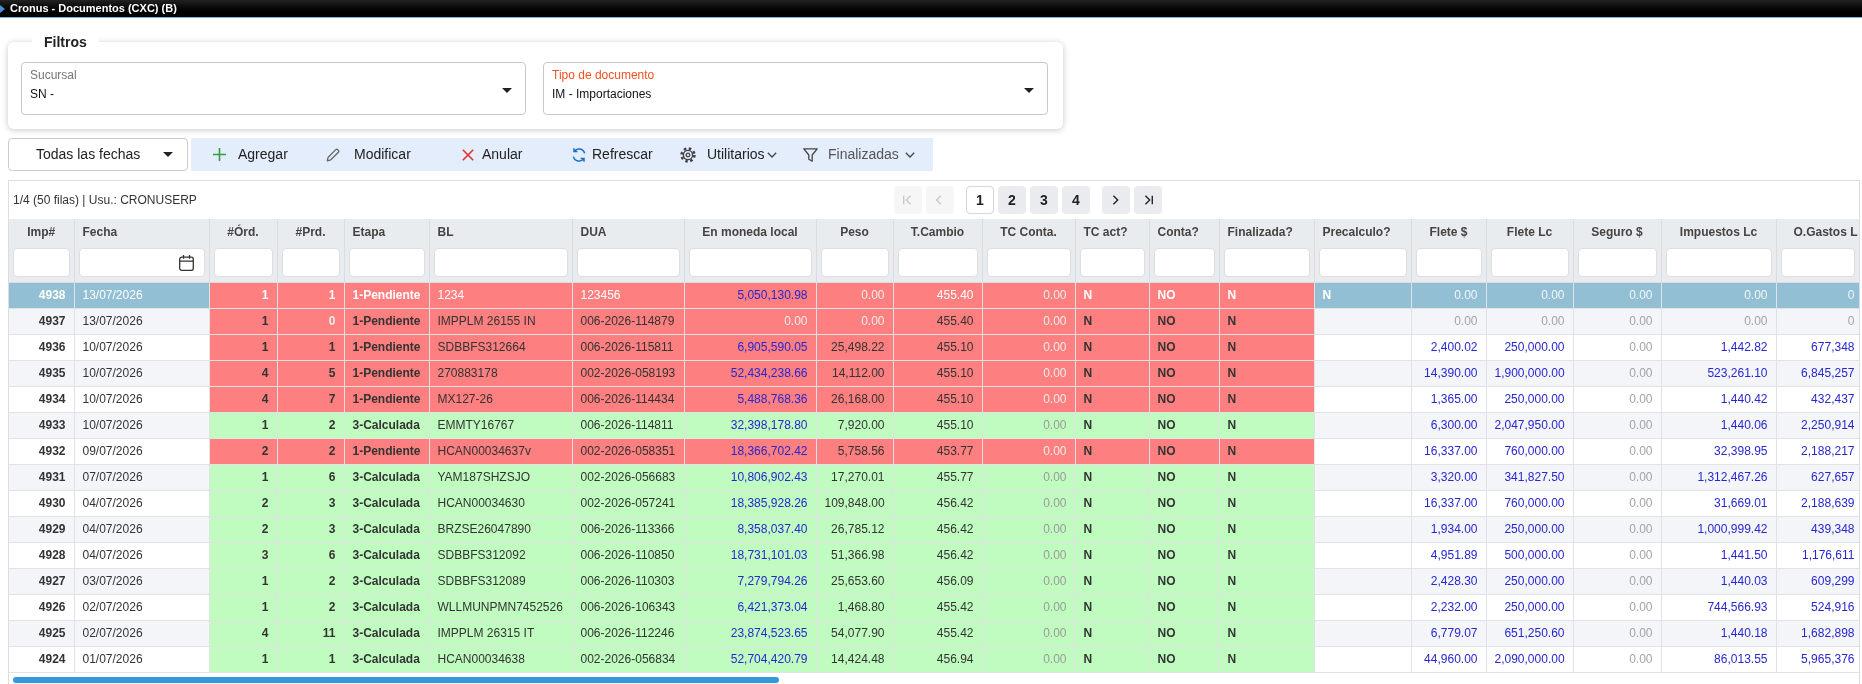 Image resolution: width=1862 pixels, height=684 pixels. What do you see at coordinates (934, 555) in the screenshot?
I see `table-row: 4928 04/07/2026 3 6 3-Calculada SDBBFS312092 006-2026-110850 18,731,101.03 51,366.98 456.42 0.00 N NO N 4,951.89 500,000.00 0.00 1,441.50 1,176,611` at bounding box center [934, 555].